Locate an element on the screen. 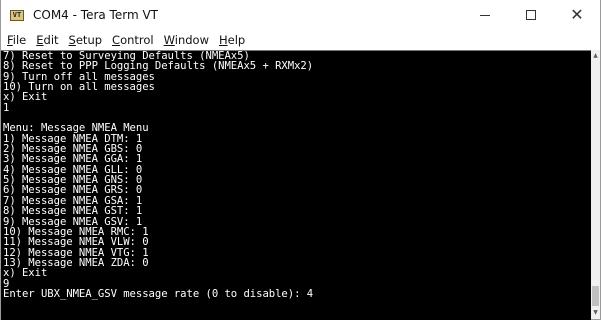 This screenshot has width=601, height=320. scroll-down-arrow-icon: ▼ is located at coordinates (595, 313).